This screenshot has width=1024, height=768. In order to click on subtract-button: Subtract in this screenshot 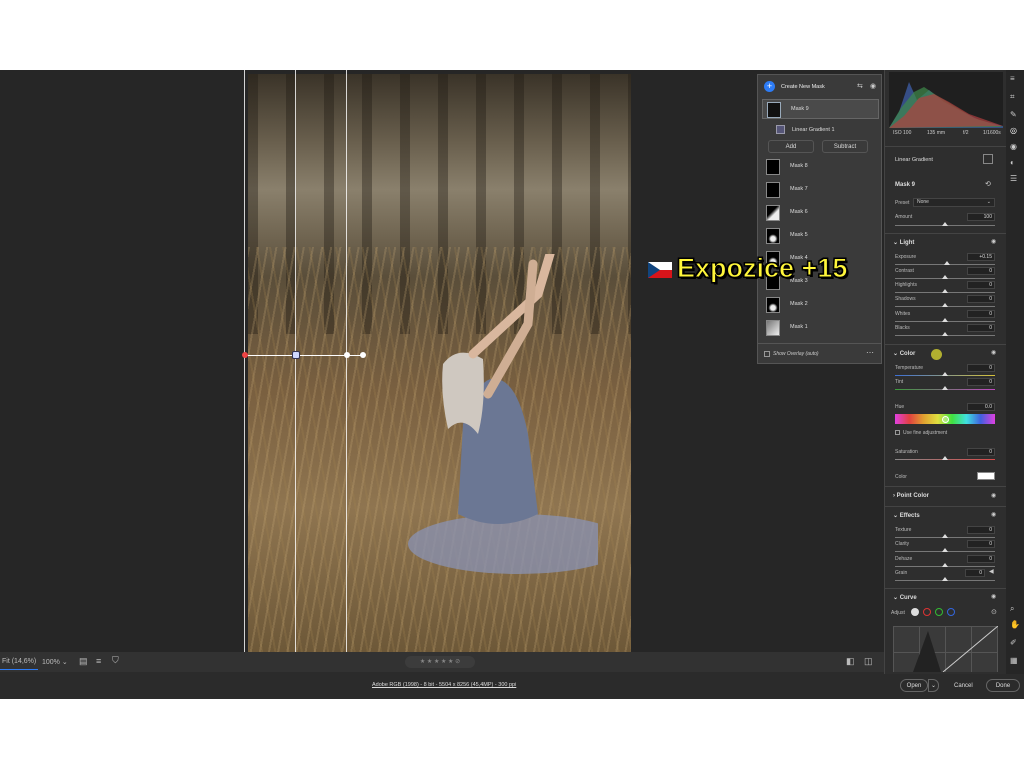, I will do `click(845, 146)`.